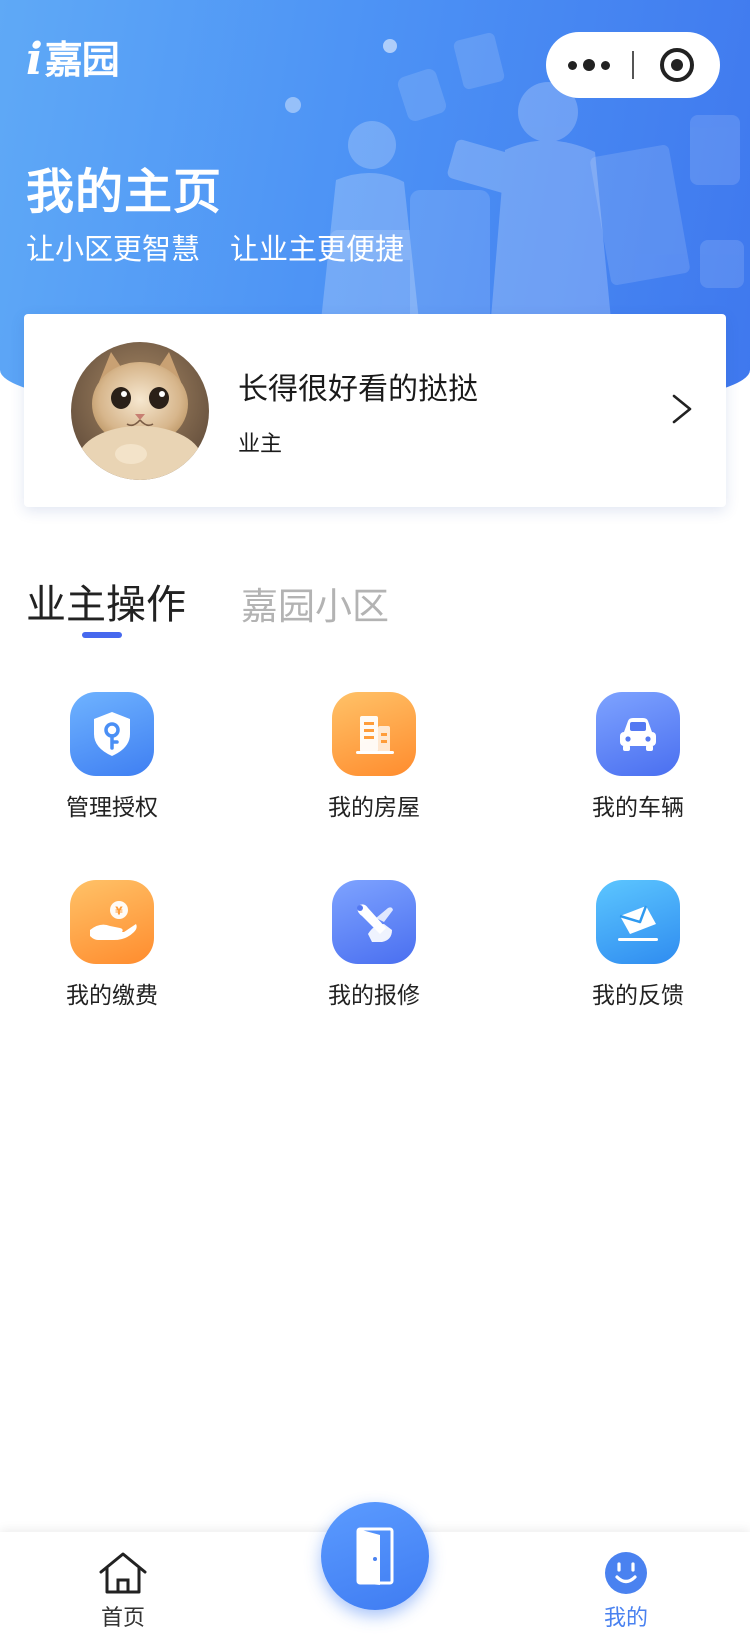 Image resolution: width=750 pixels, height=1640 pixels. What do you see at coordinates (638, 808) in the screenshot?
I see `menu-label: 我的车辆` at bounding box center [638, 808].